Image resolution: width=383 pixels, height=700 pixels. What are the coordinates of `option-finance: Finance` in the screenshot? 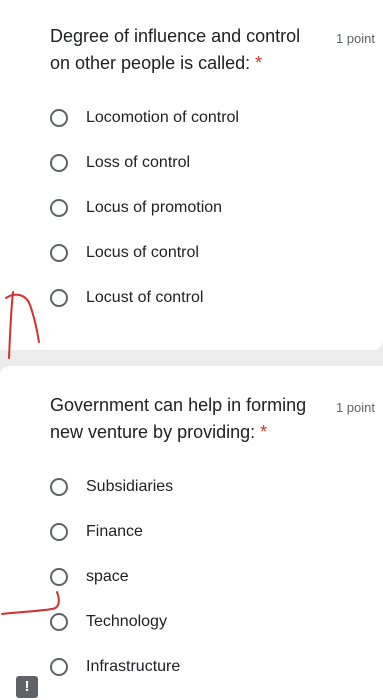 It's located at (96, 532).